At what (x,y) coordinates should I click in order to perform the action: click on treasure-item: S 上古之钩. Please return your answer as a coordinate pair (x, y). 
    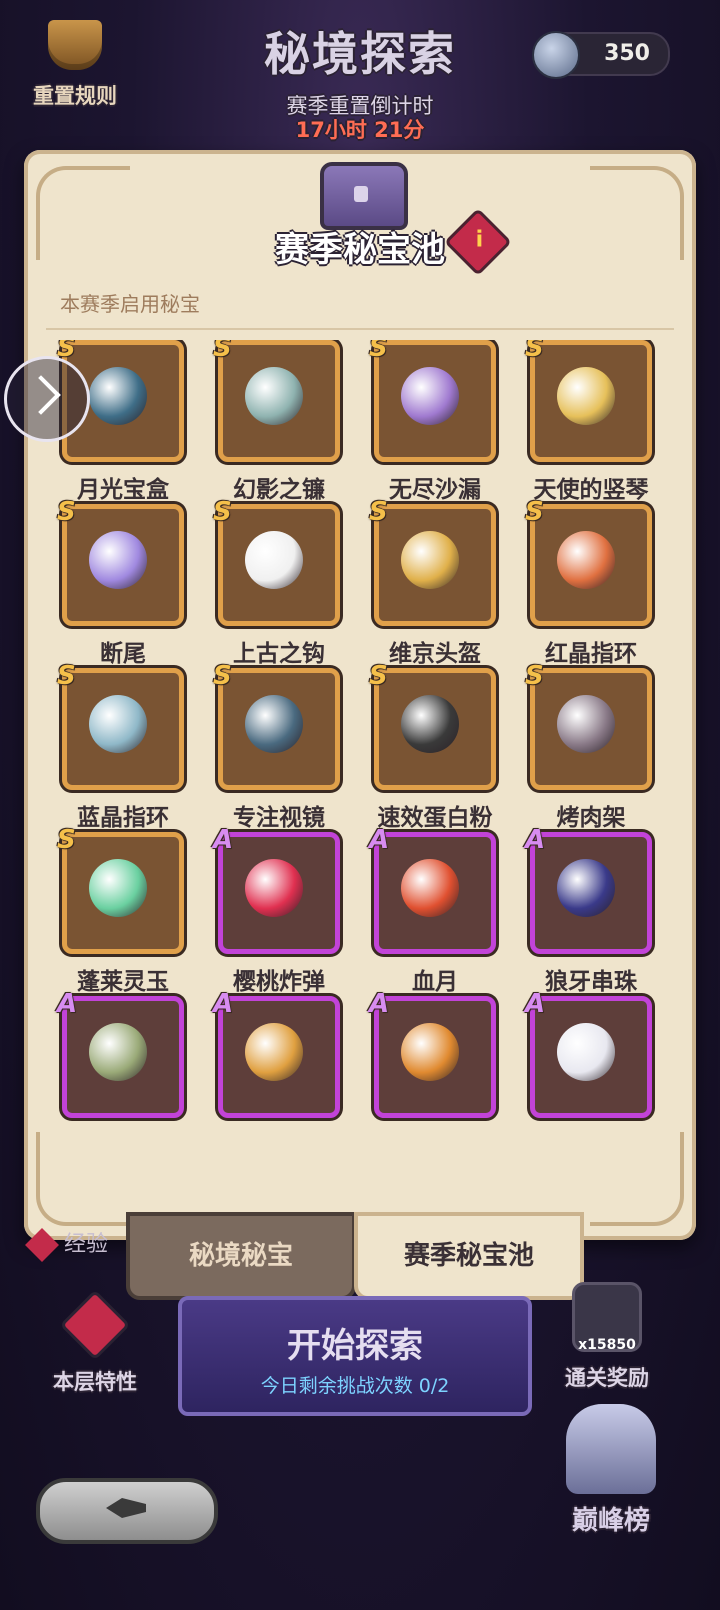
    Looking at the image, I should click on (279, 582).